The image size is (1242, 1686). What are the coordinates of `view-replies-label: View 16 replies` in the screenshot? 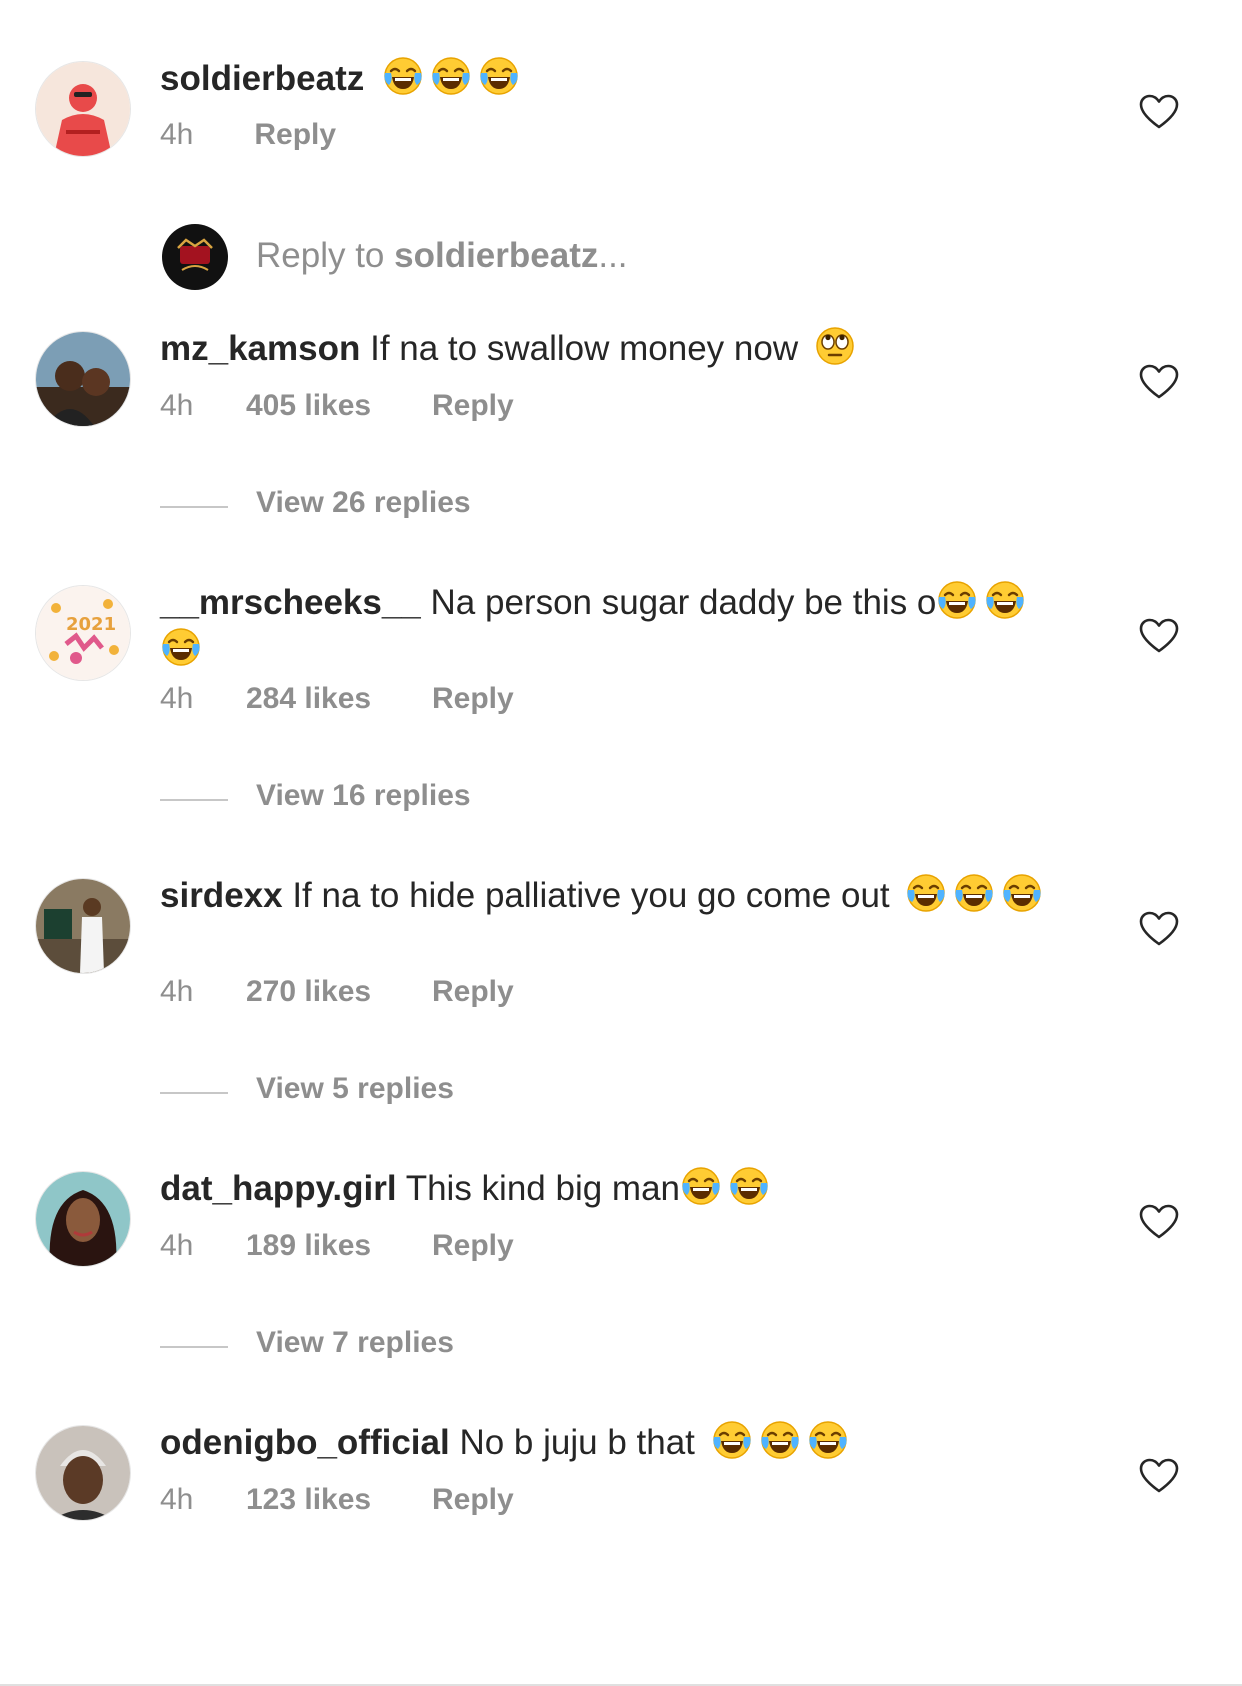 It's located at (363, 795).